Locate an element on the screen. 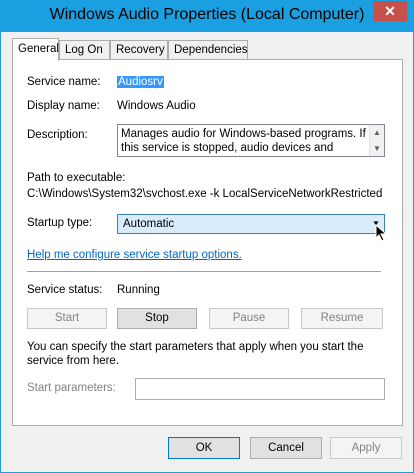 The width and height of the screenshot is (414, 473). start-params-label: Start parameters: is located at coordinates (71, 388).